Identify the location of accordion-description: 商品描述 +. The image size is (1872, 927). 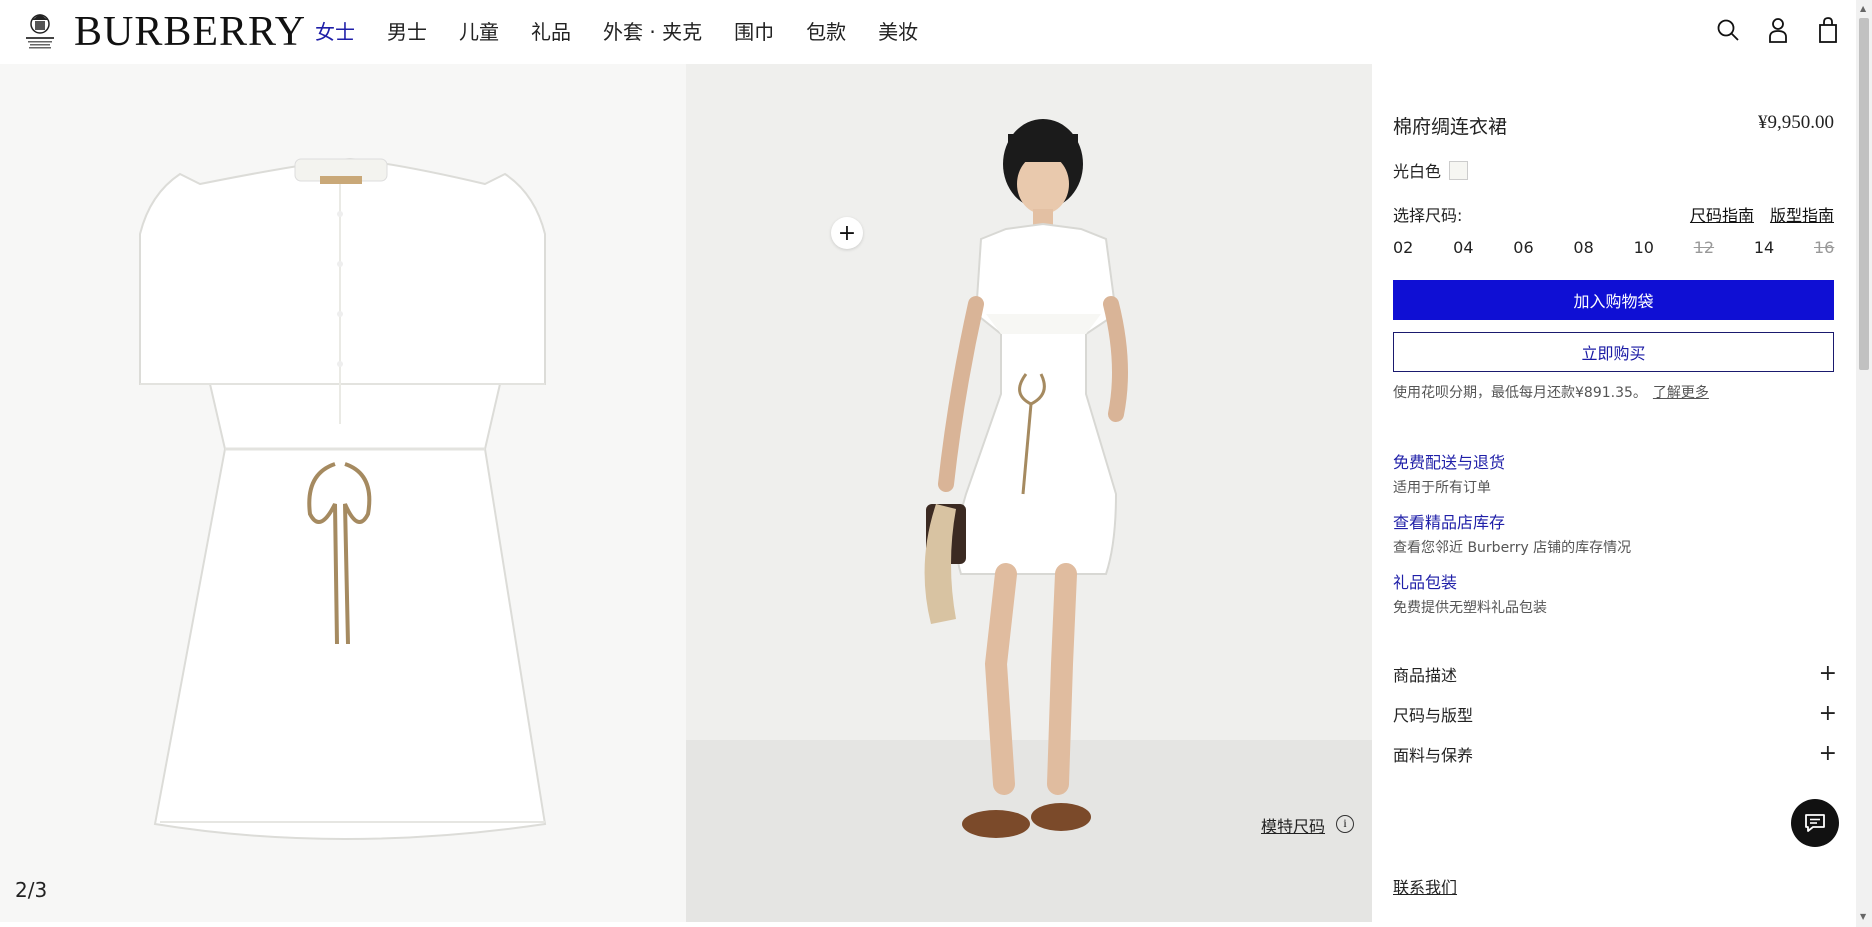
(1615, 674).